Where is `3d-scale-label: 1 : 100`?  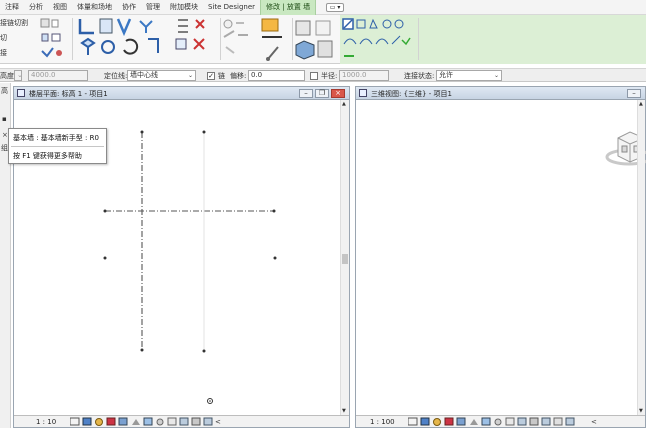
3d-scale-label: 1 : 100 is located at coordinates (382, 422).